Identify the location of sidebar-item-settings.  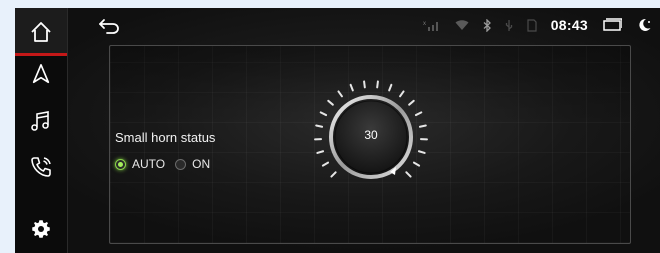
(41, 229).